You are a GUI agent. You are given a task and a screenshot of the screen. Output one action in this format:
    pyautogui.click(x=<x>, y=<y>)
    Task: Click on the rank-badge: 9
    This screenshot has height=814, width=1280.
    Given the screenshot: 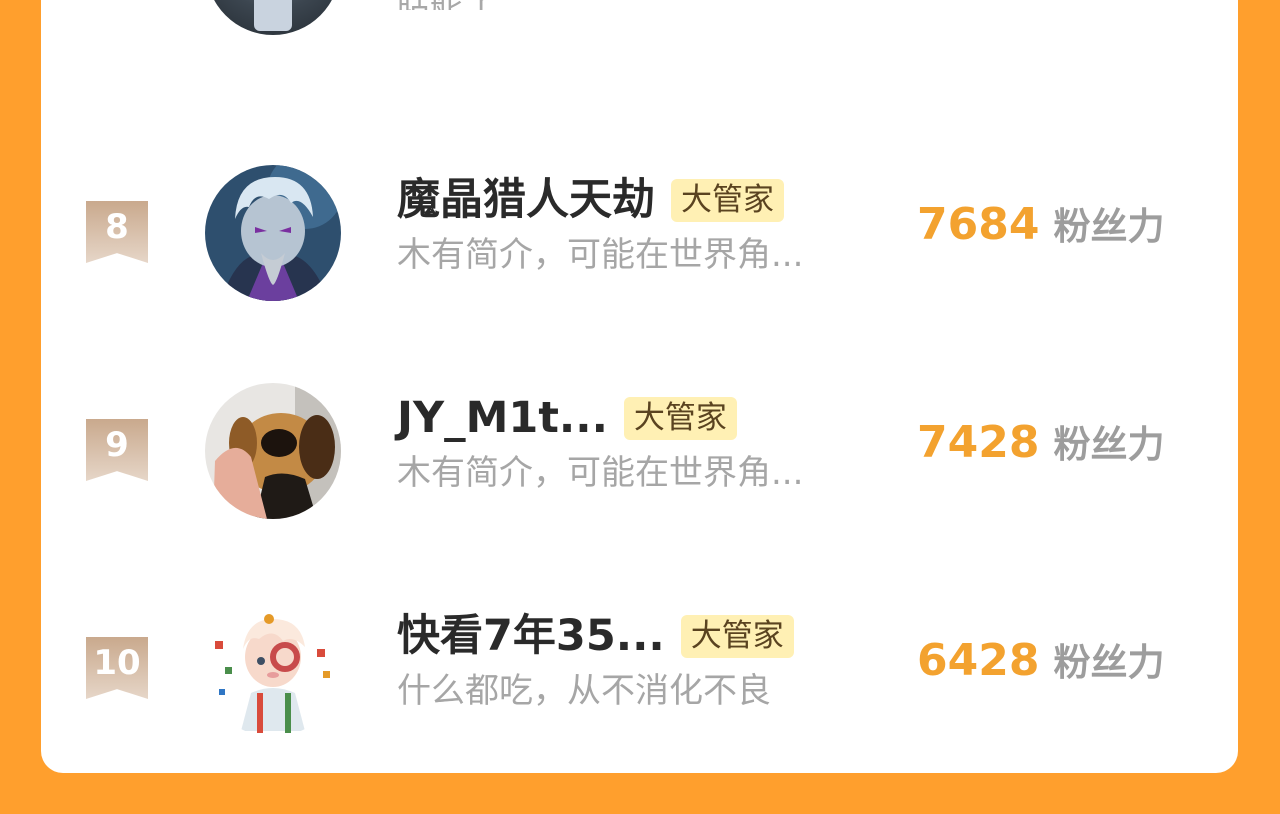 What is the action you would take?
    pyautogui.click(x=117, y=450)
    